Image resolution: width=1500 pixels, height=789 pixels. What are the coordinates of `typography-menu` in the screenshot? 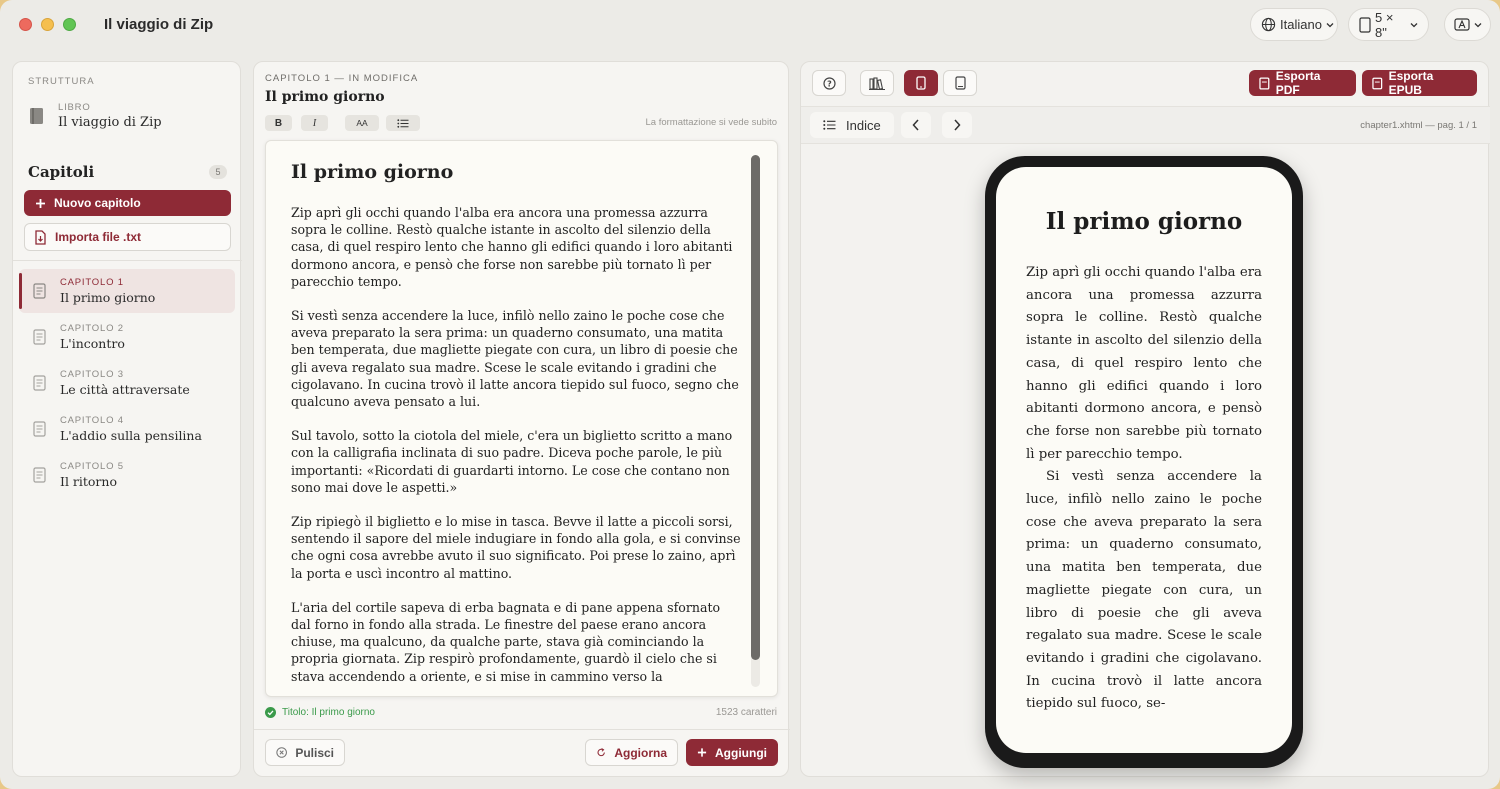 It's located at (1467, 24).